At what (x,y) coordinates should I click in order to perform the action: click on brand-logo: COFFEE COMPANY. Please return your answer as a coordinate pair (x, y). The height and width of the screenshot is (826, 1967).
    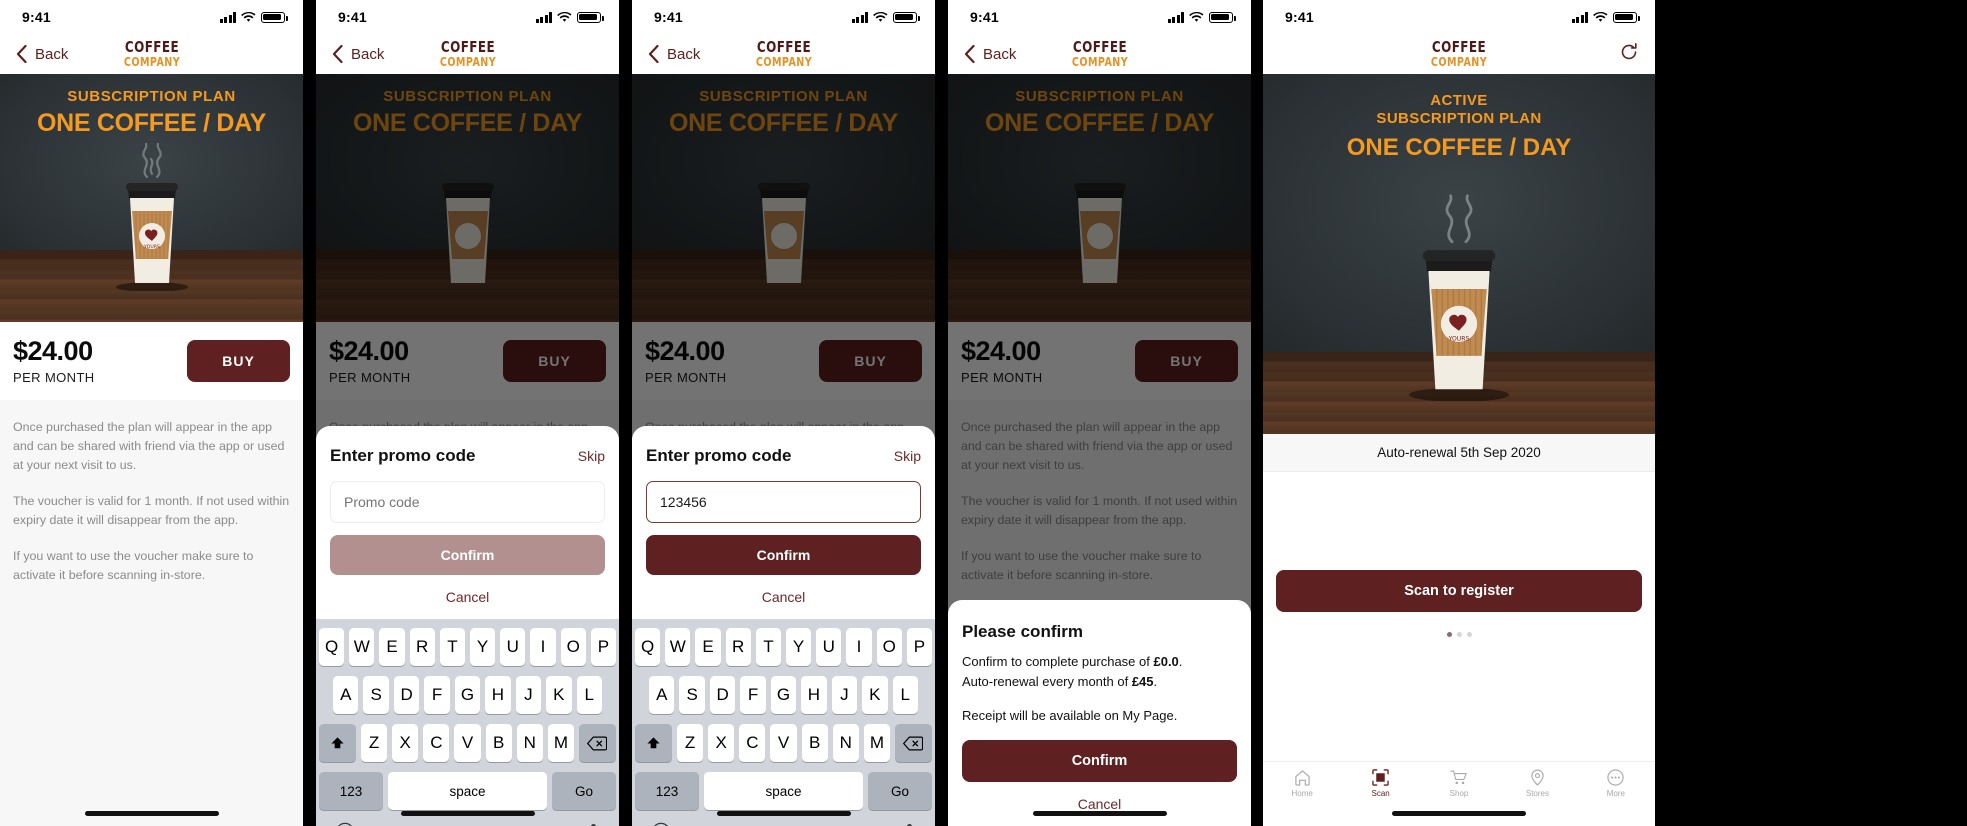
    Looking at the image, I should click on (467, 54).